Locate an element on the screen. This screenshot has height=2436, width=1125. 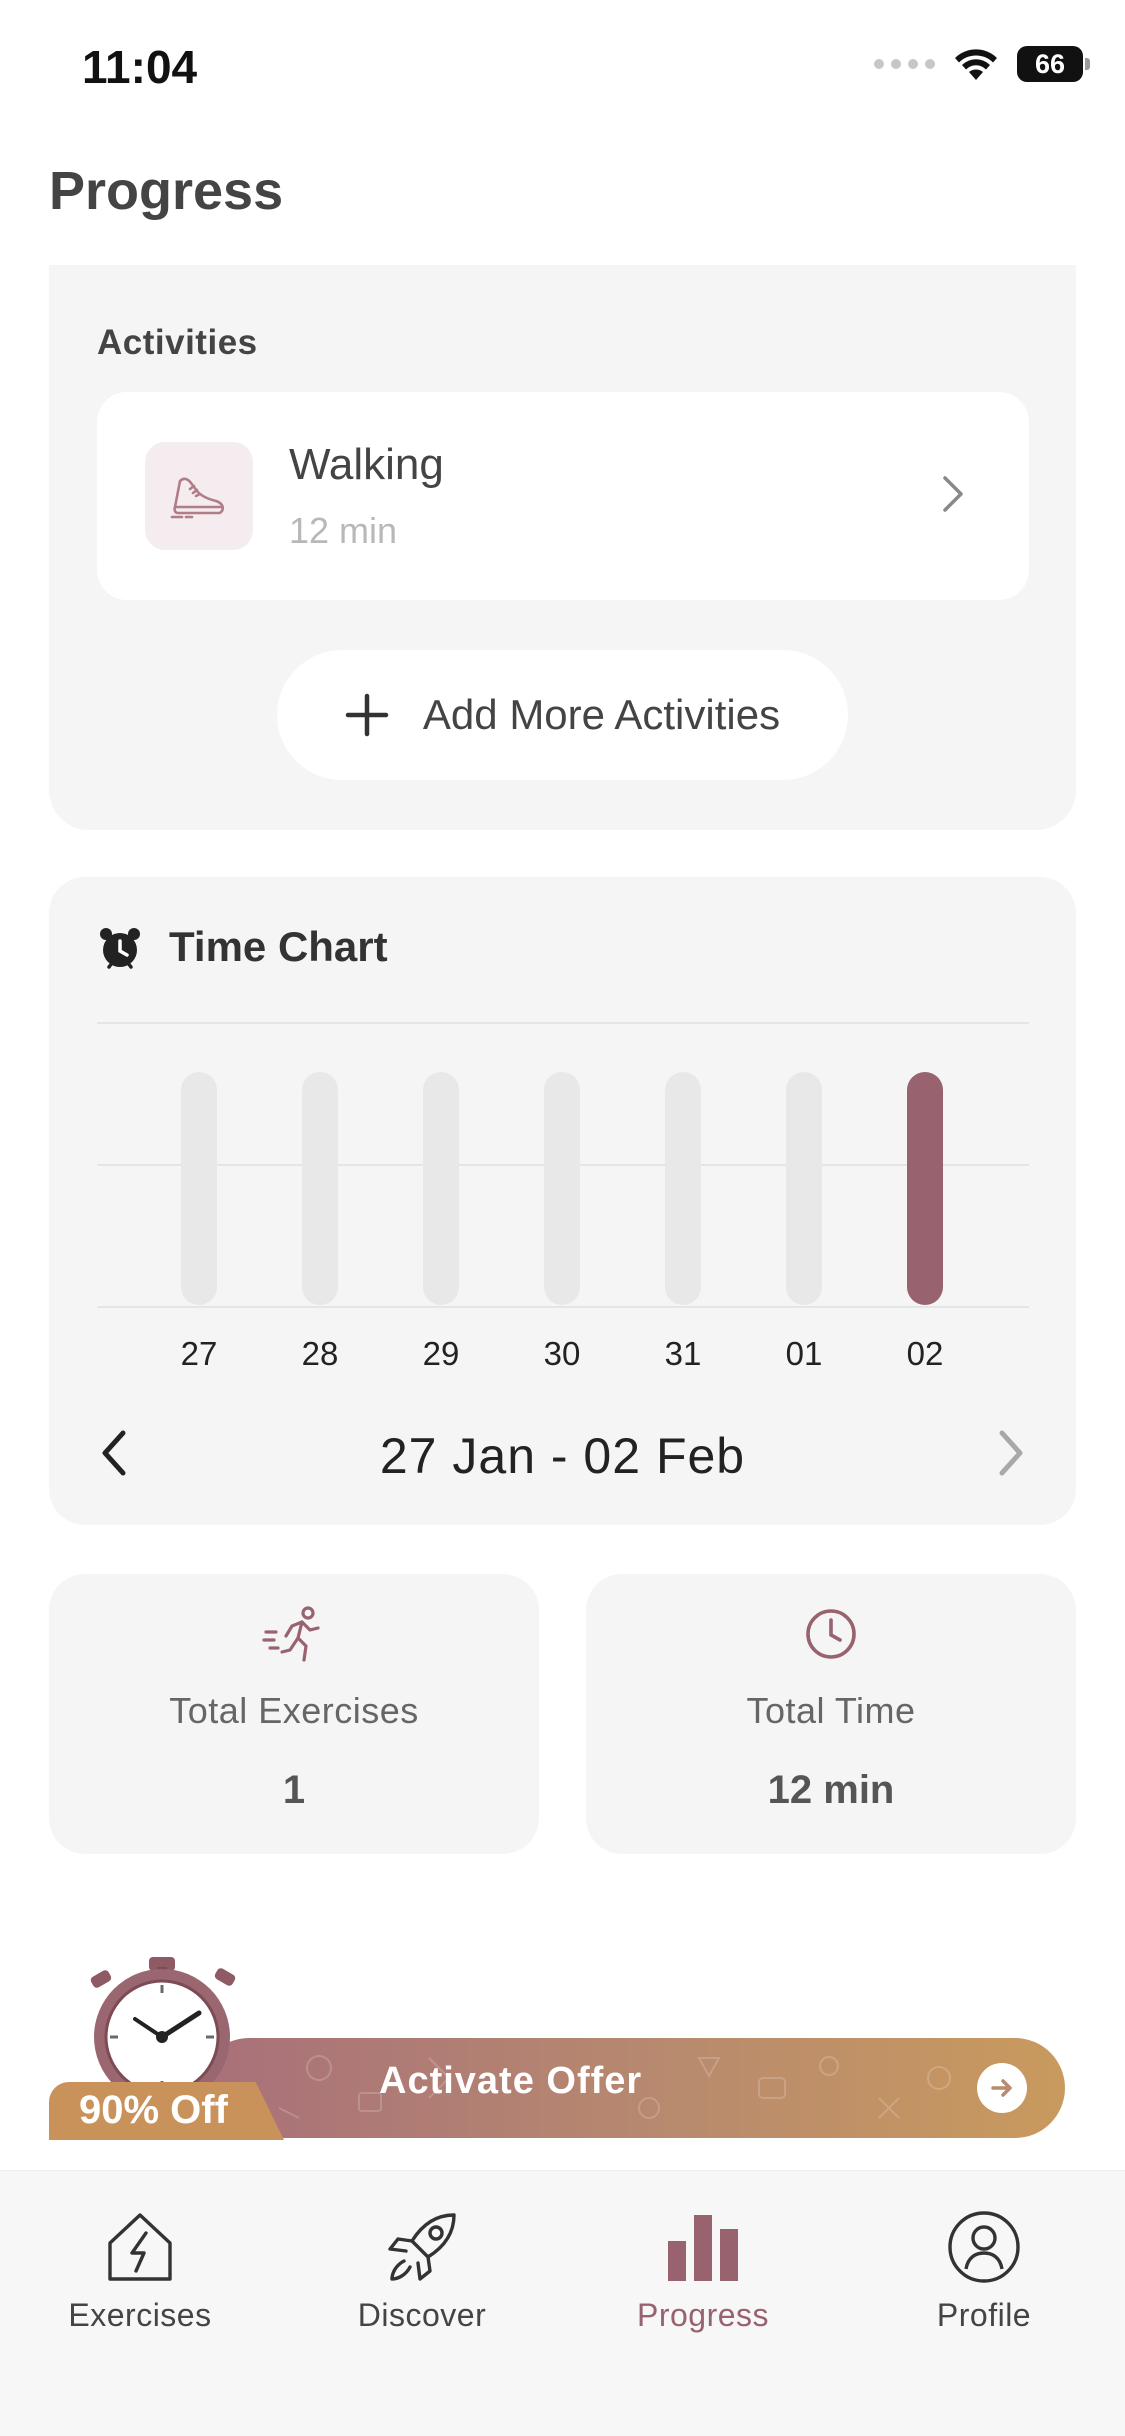
tab-exercises: Exercises is located at coordinates (140, 2274).